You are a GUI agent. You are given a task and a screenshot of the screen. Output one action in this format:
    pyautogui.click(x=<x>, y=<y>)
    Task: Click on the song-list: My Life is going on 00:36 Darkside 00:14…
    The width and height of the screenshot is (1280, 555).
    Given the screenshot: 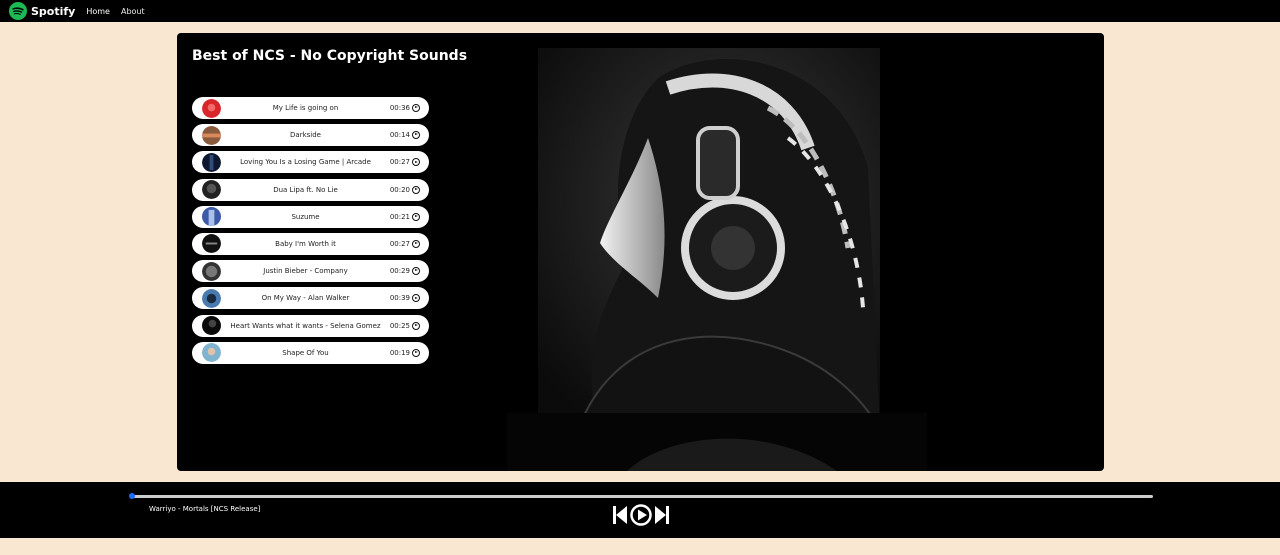 What is the action you would take?
    pyautogui.click(x=310, y=233)
    